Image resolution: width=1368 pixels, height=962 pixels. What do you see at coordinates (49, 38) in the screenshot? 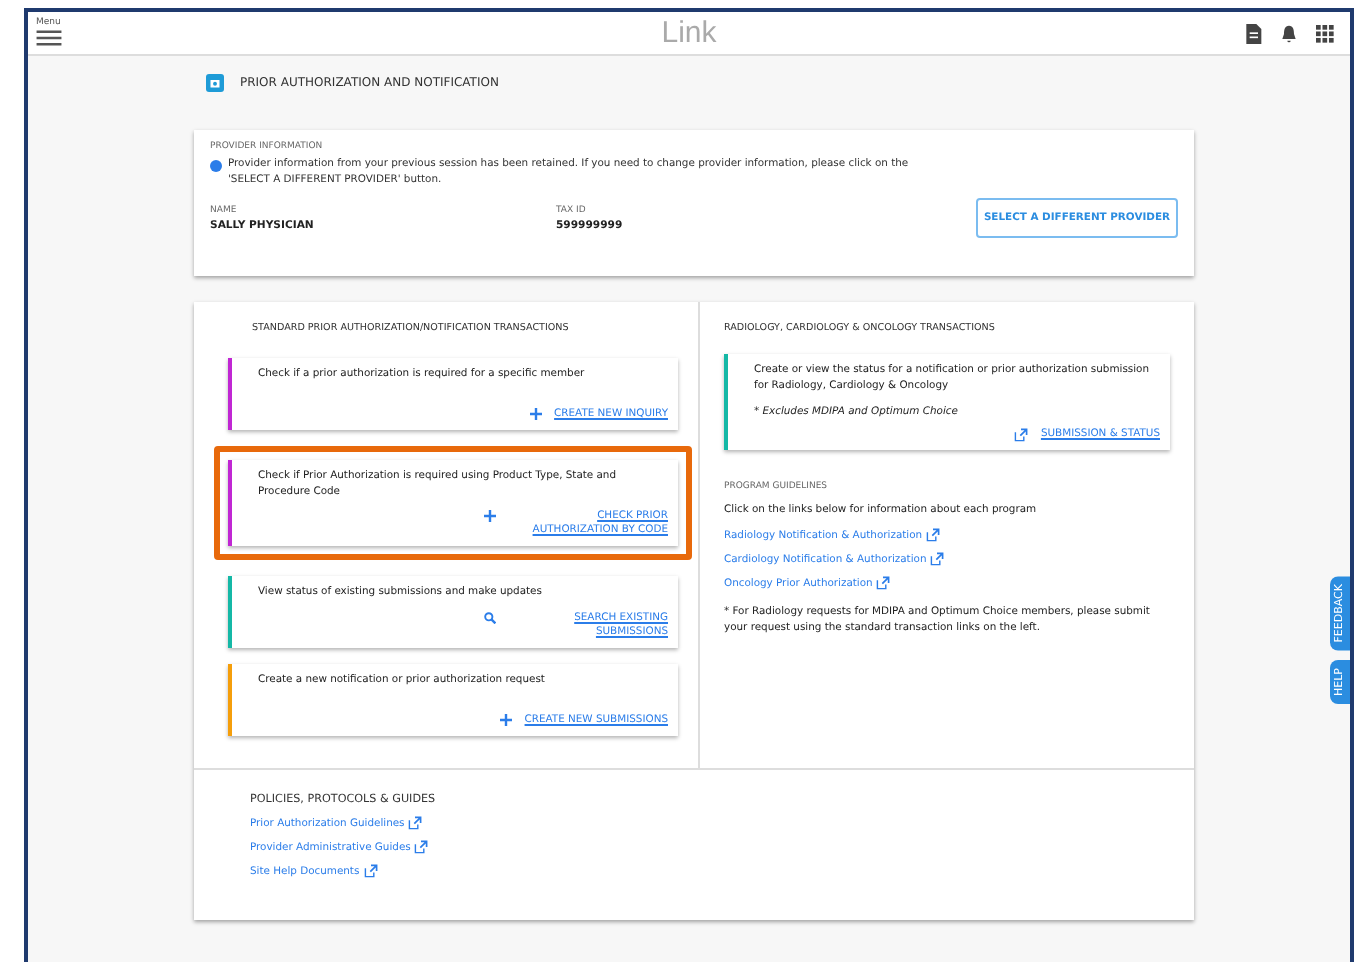
I see `menu-icon` at bounding box center [49, 38].